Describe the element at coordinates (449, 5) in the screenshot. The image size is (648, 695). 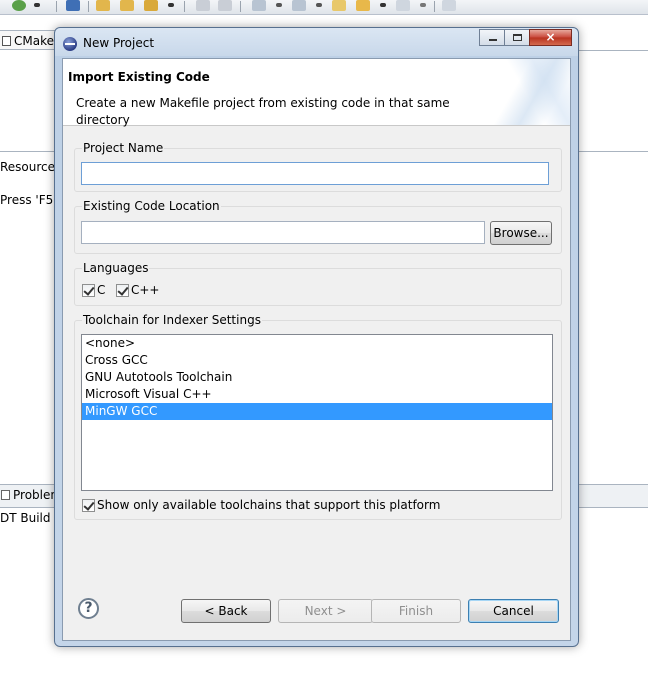
I see `maximize-view-icon` at that location.